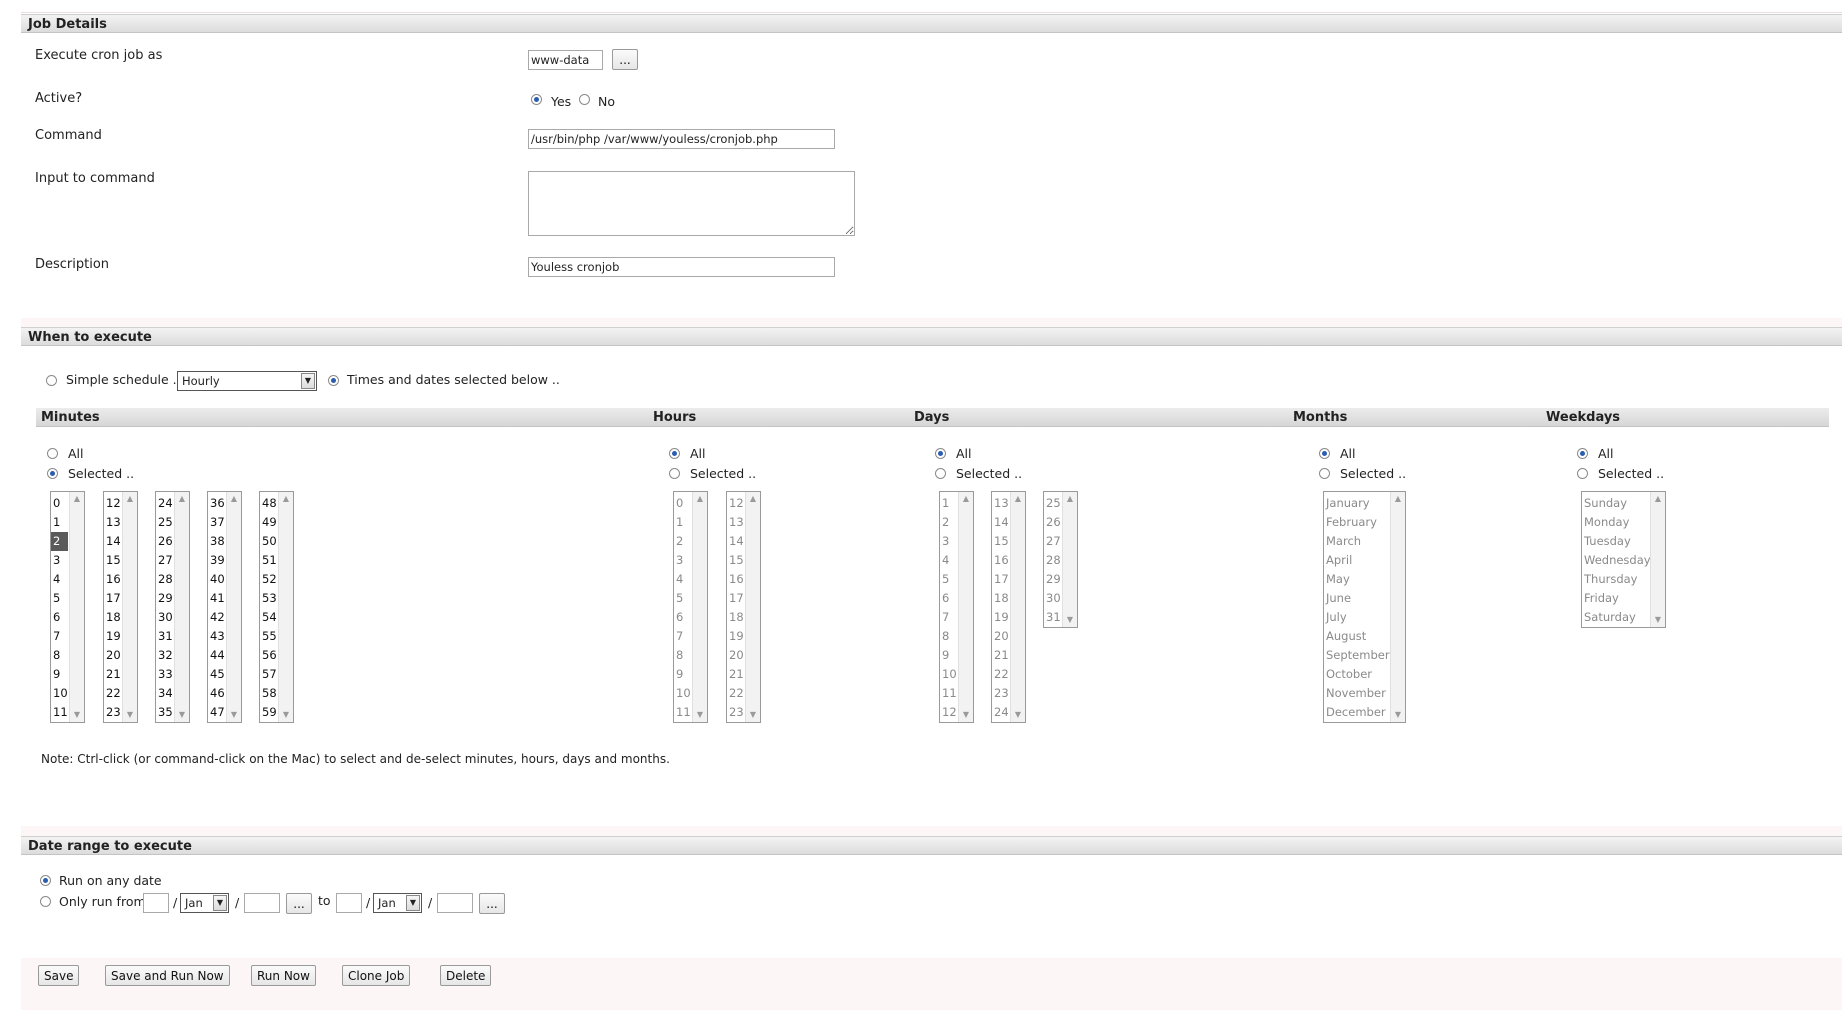 The width and height of the screenshot is (1845, 1013). What do you see at coordinates (112, 522) in the screenshot?
I see `minutes-option: 13` at bounding box center [112, 522].